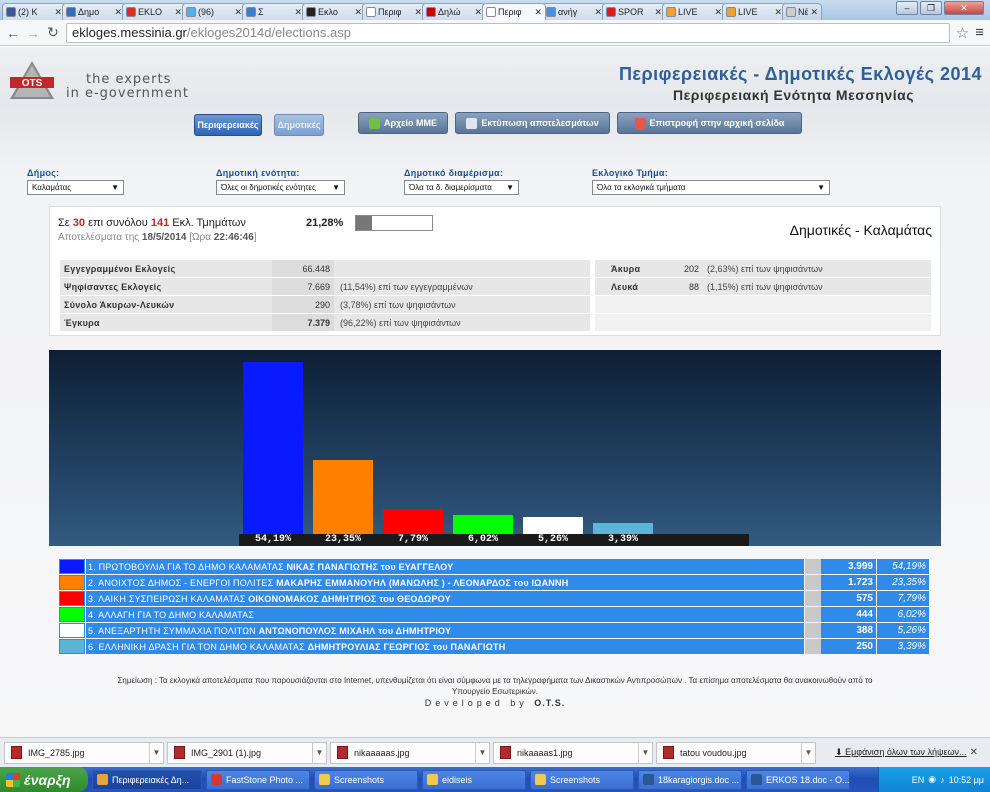 The height and width of the screenshot is (792, 990). I want to click on reload-icon: ↻, so click(53, 32).